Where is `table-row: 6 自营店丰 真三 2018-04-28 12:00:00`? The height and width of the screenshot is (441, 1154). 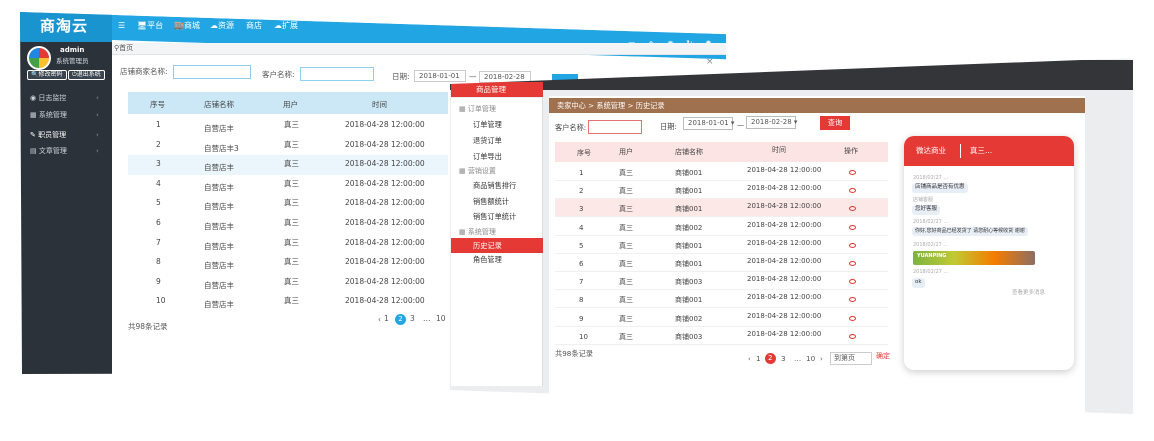
table-row: 6 自营店丰 真三 2018-04-28 12:00:00 is located at coordinates (288, 224).